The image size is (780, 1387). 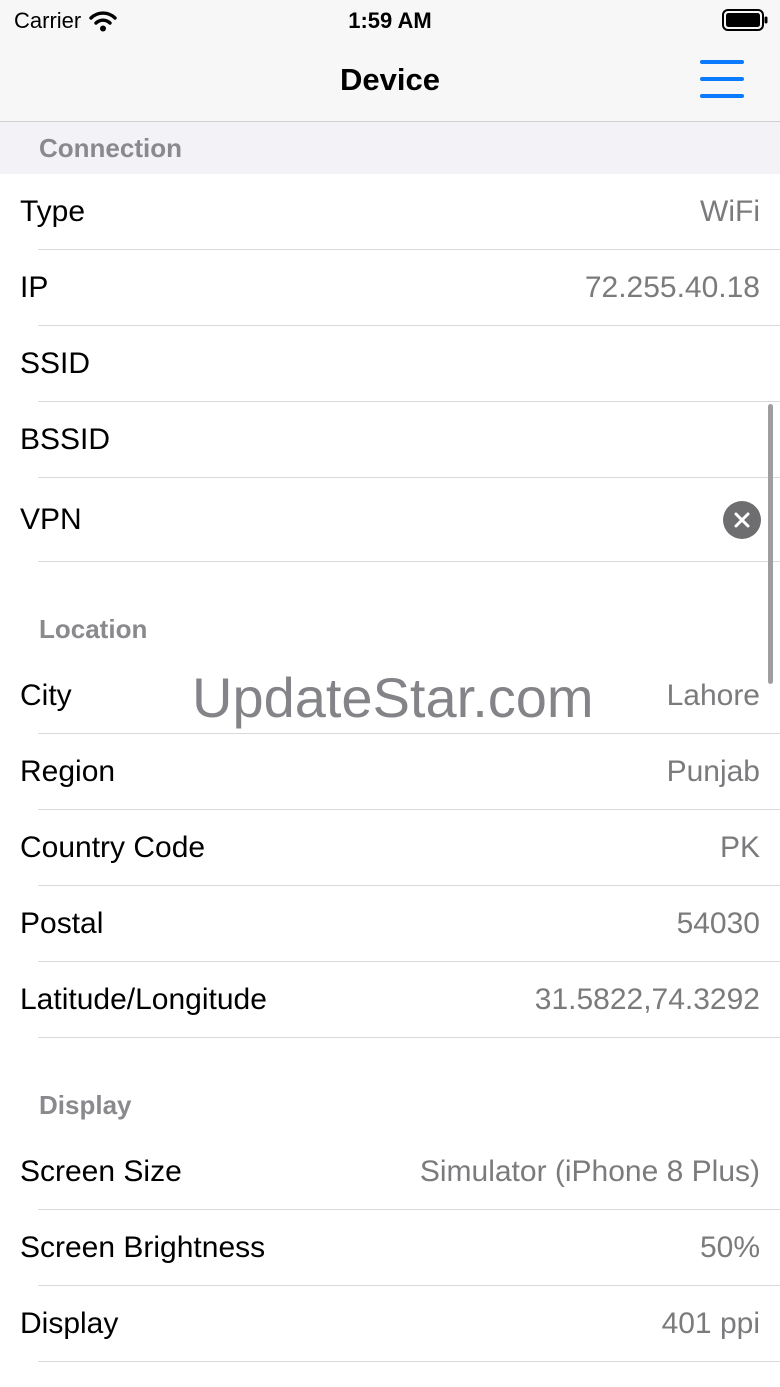 What do you see at coordinates (53, 211) in the screenshot?
I see `row-label: Type` at bounding box center [53, 211].